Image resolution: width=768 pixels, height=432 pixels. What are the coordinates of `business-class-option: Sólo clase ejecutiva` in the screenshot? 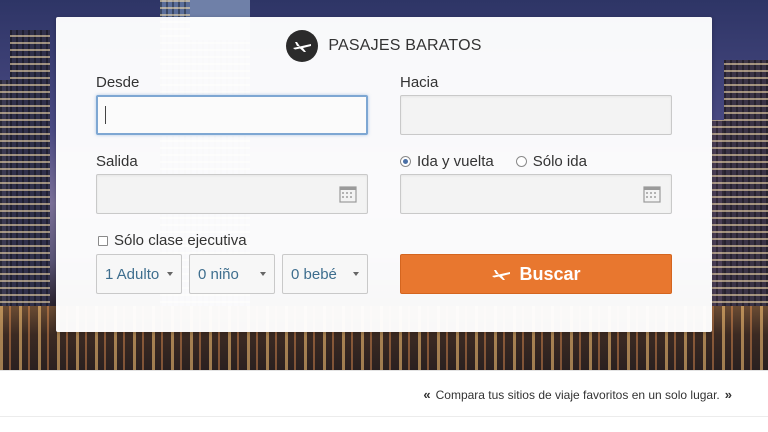 It's located at (172, 240).